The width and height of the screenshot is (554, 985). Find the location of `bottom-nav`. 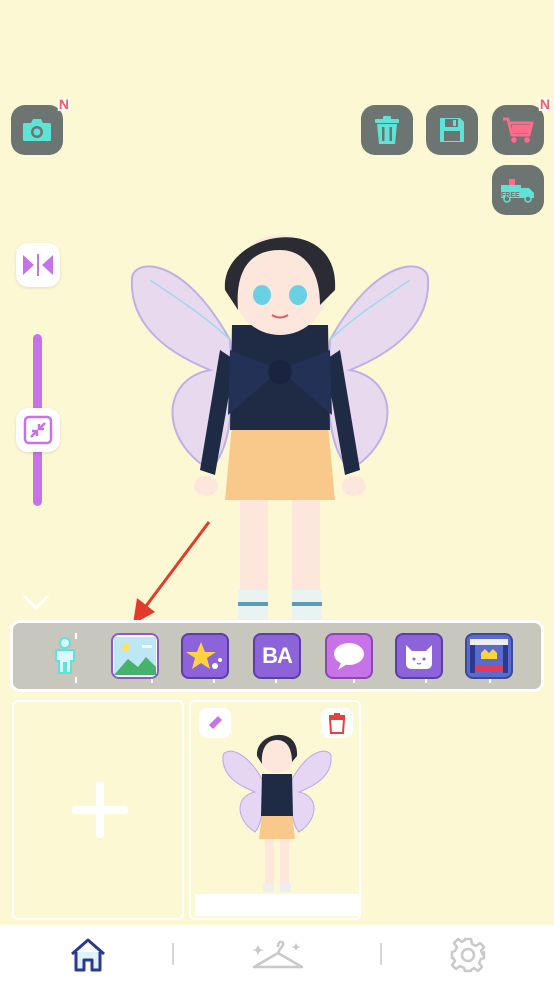

bottom-nav is located at coordinates (277, 955).